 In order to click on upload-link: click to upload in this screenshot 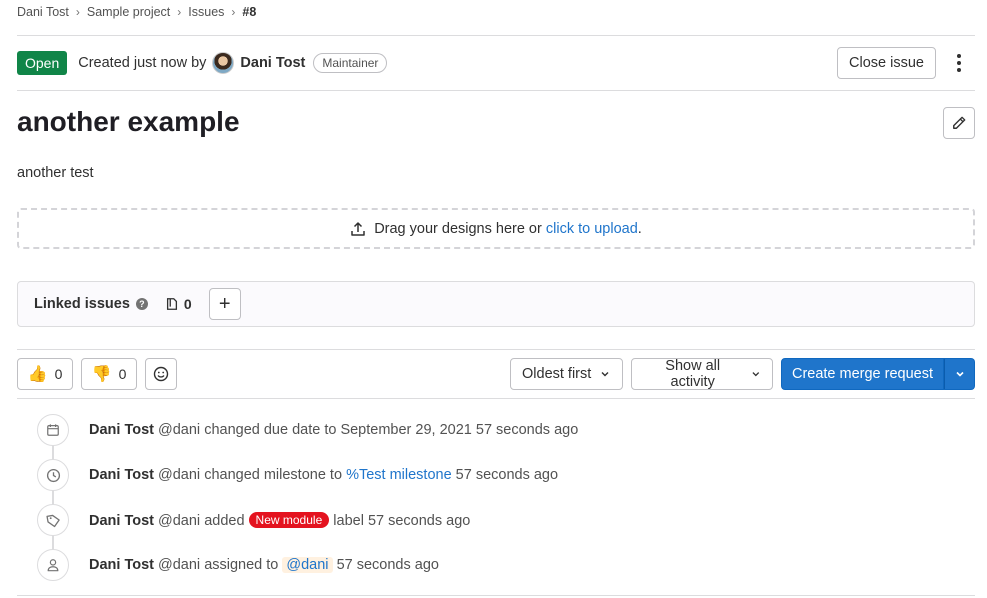, I will do `click(592, 229)`.